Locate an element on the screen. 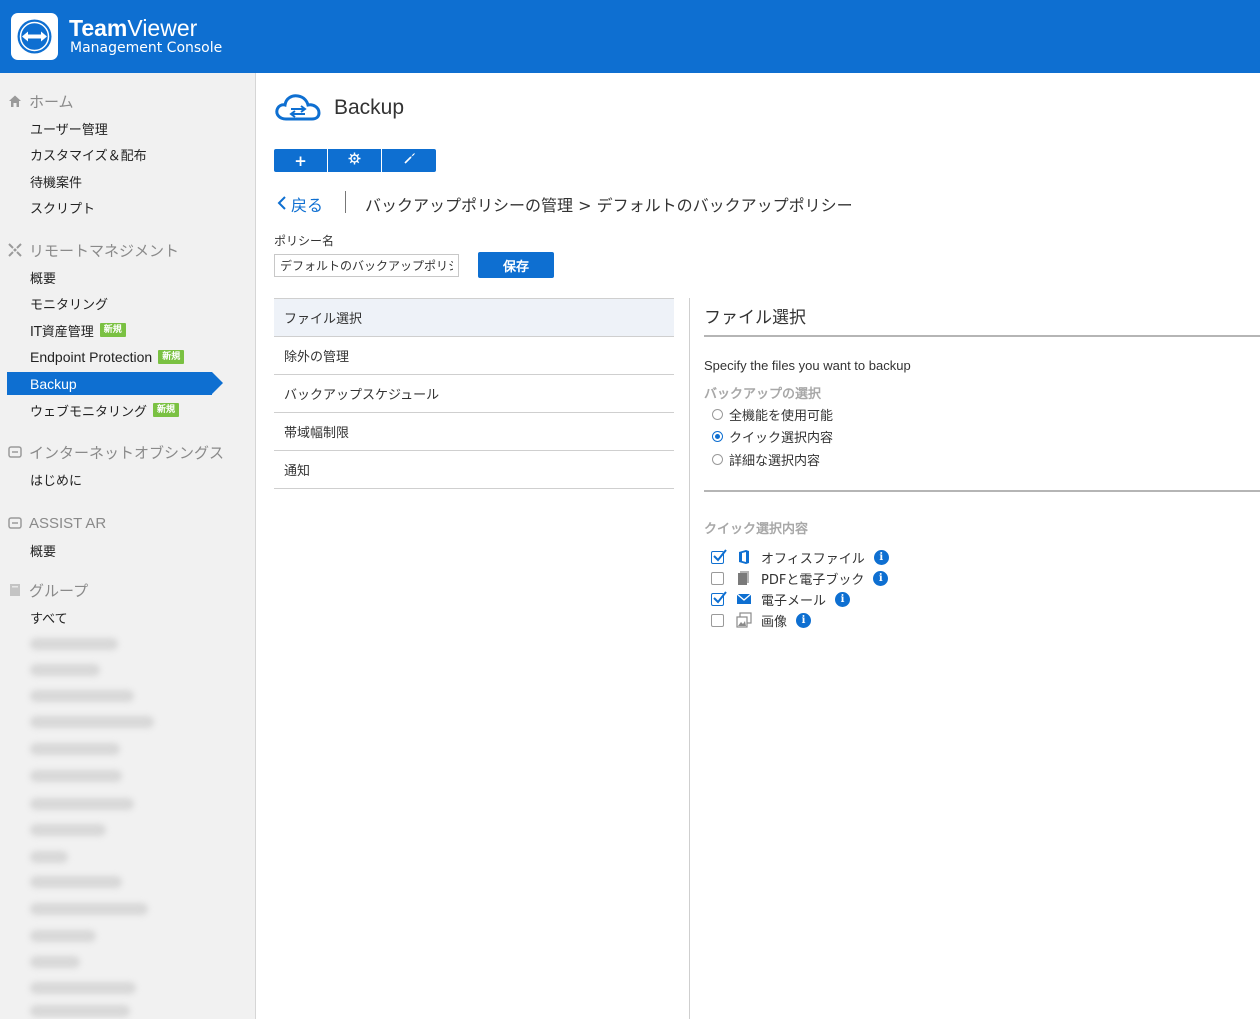 The image size is (1260, 1019). back-link: 戻る is located at coordinates (300, 204).